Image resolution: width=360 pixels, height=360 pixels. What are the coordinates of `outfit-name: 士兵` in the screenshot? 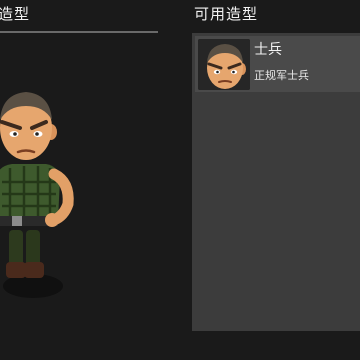 It's located at (268, 50).